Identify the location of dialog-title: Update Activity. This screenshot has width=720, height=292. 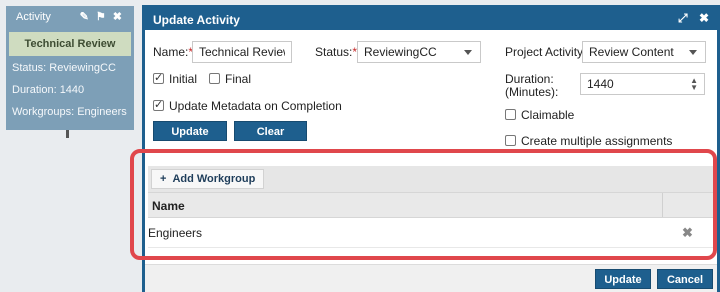
(196, 20).